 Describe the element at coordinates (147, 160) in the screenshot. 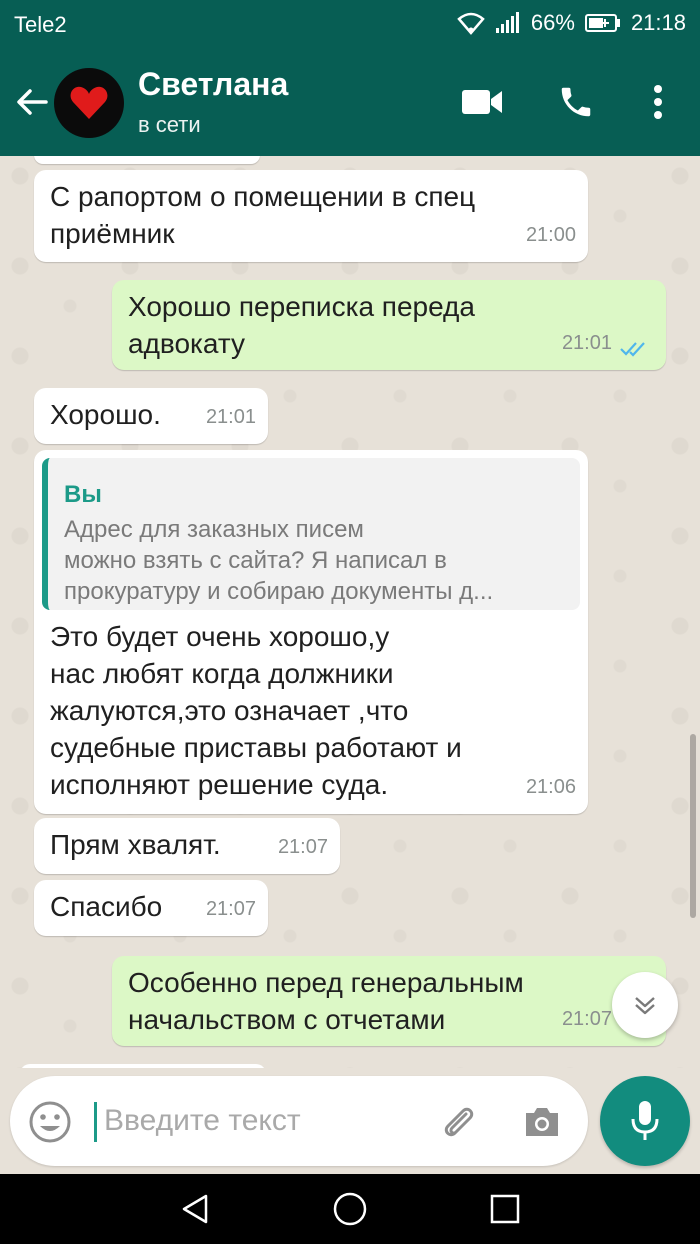

I see `message-bubble-partial` at that location.